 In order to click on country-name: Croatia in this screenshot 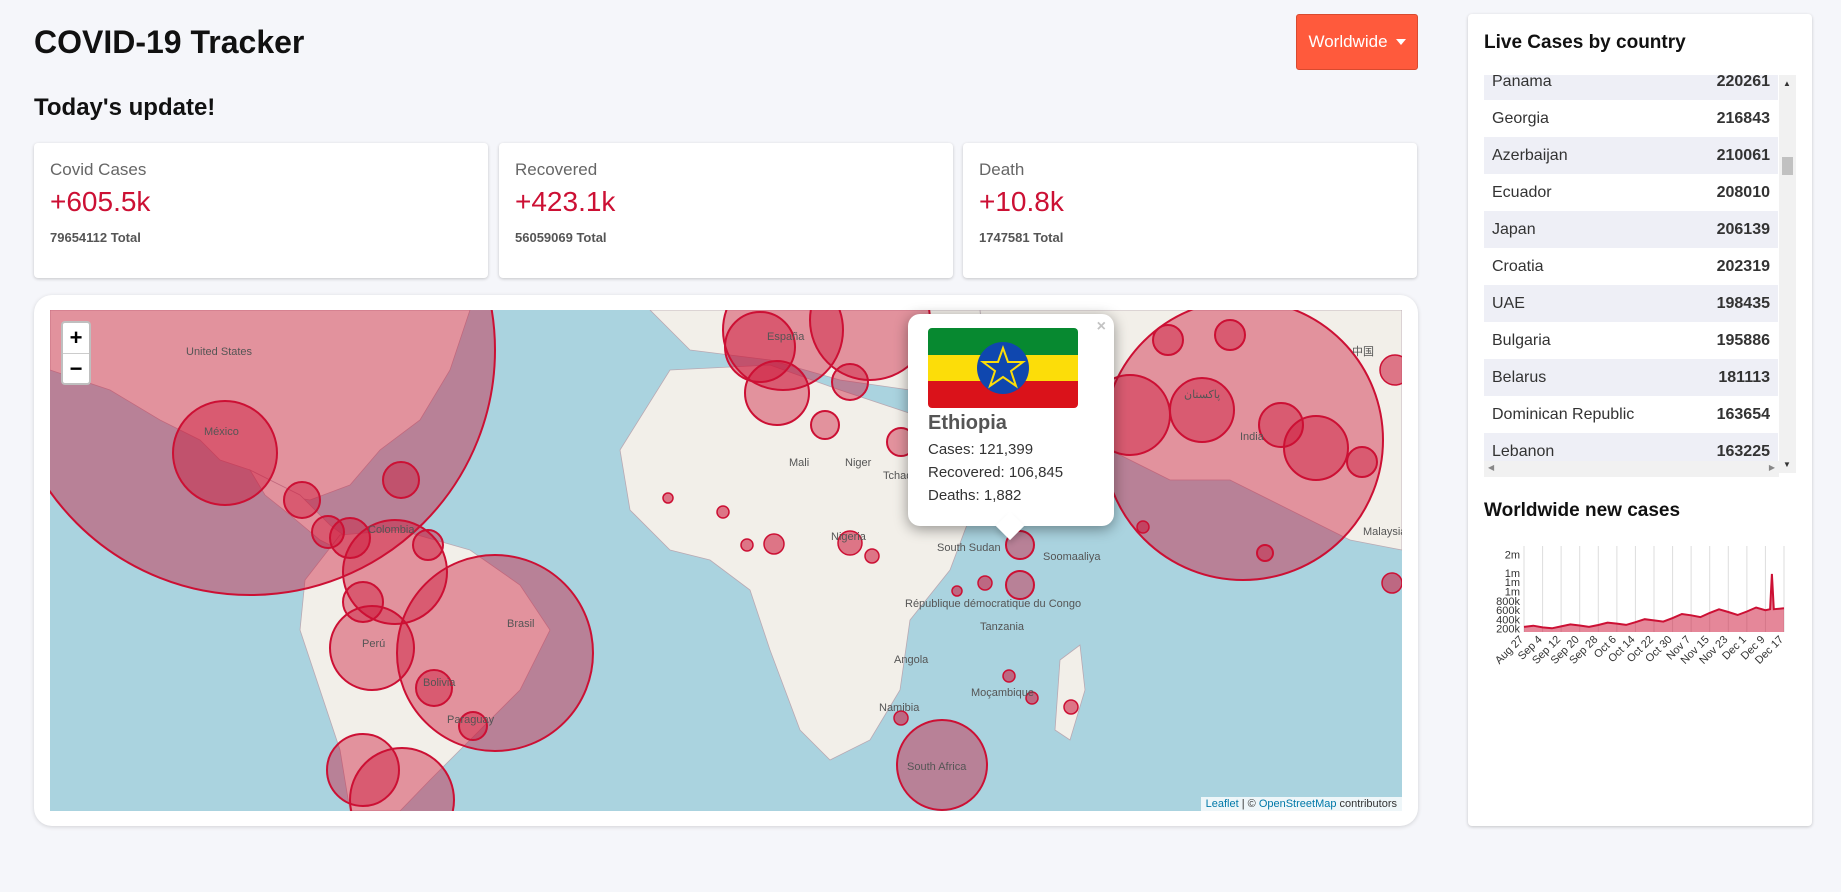, I will do `click(1518, 266)`.